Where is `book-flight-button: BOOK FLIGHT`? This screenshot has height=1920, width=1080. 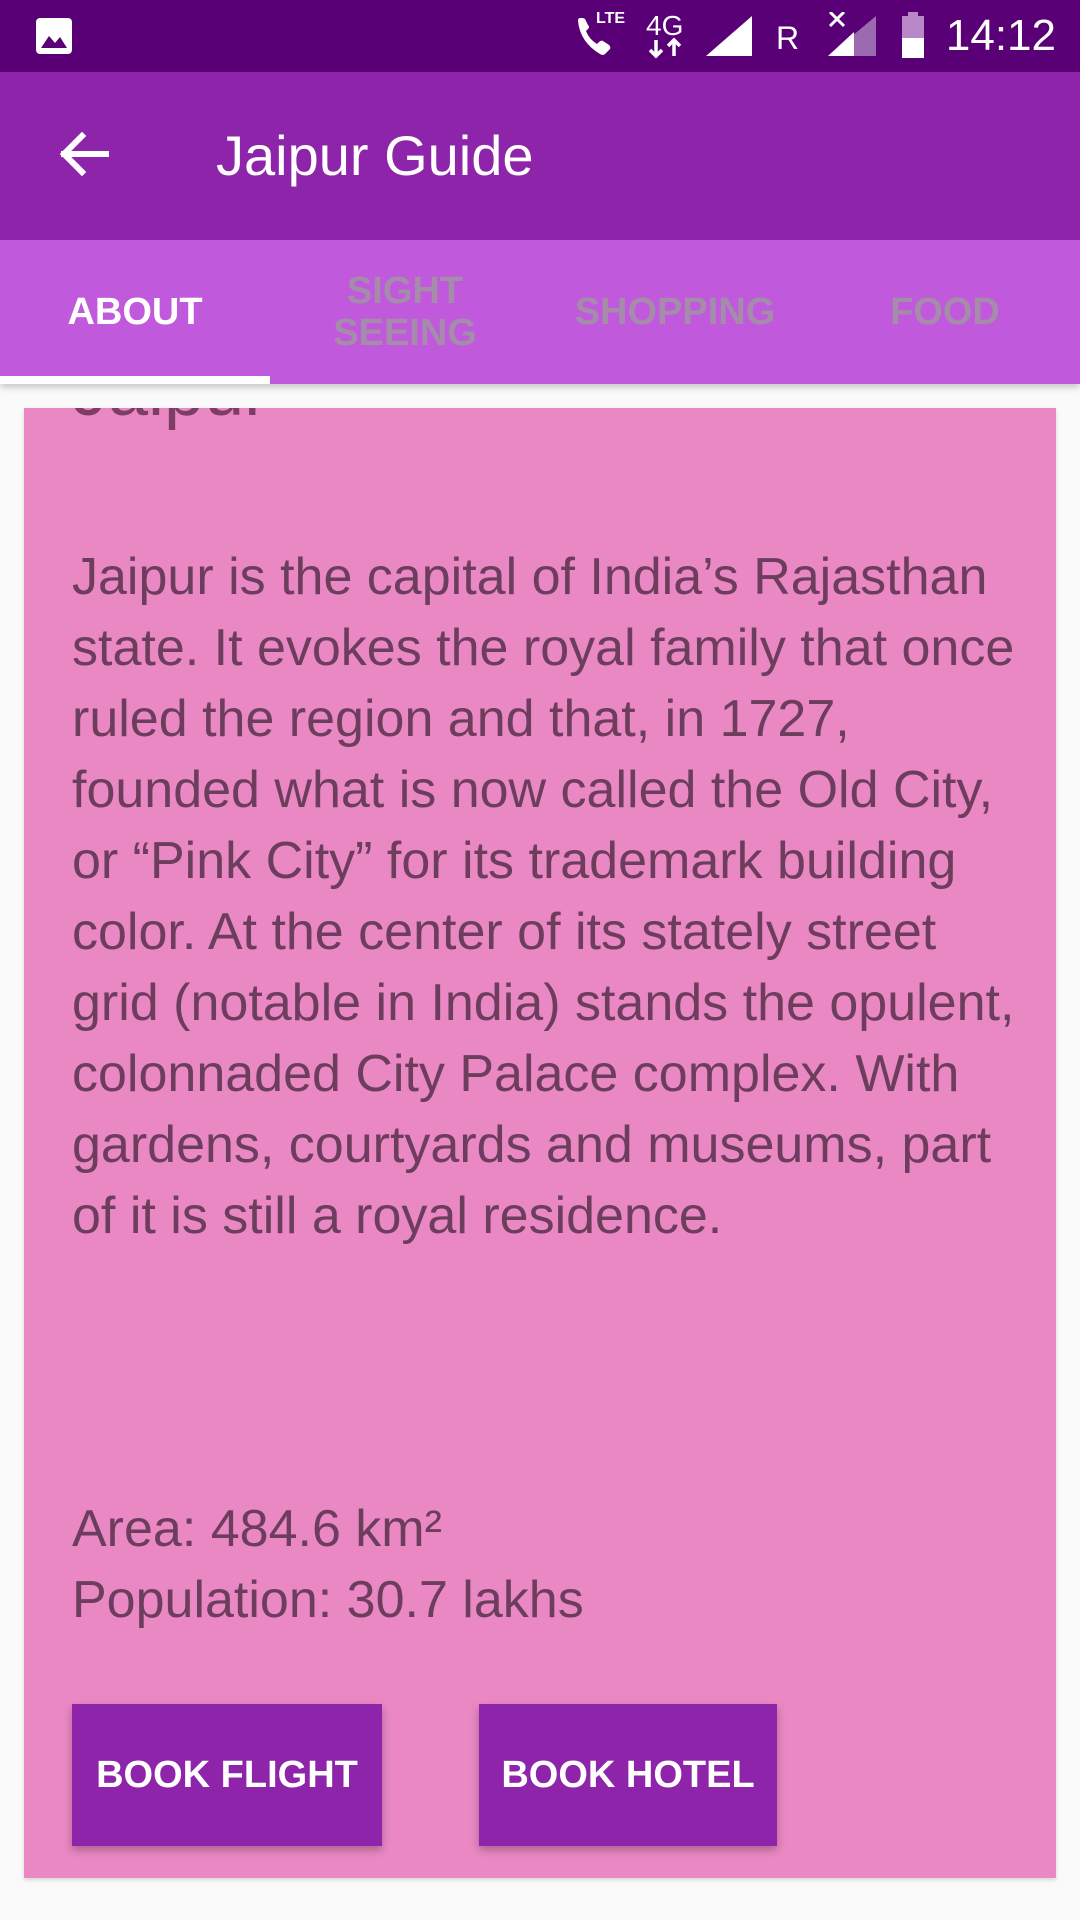 book-flight-button: BOOK FLIGHT is located at coordinates (227, 1775).